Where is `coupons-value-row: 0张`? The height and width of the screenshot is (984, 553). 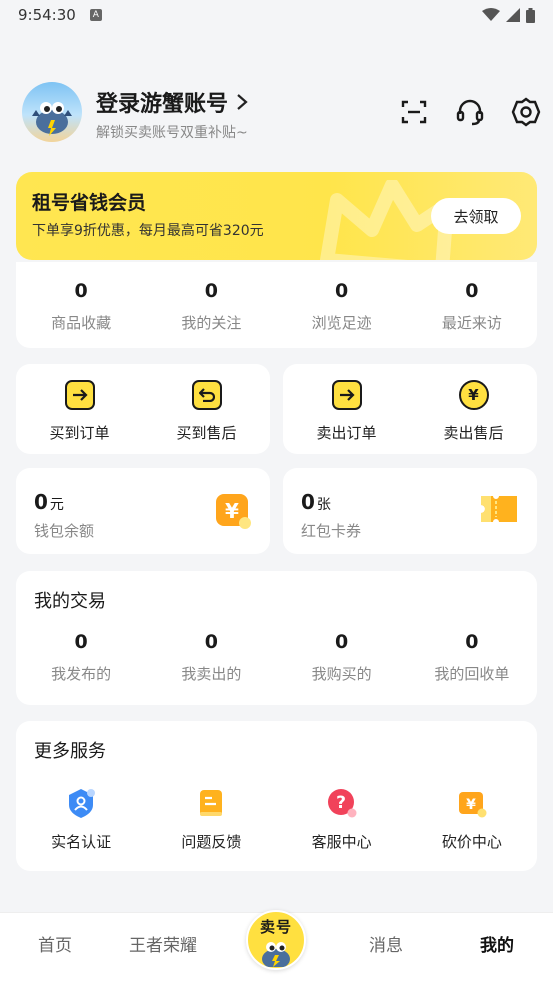
coupons-value-row: 0张 is located at coordinates (316, 502).